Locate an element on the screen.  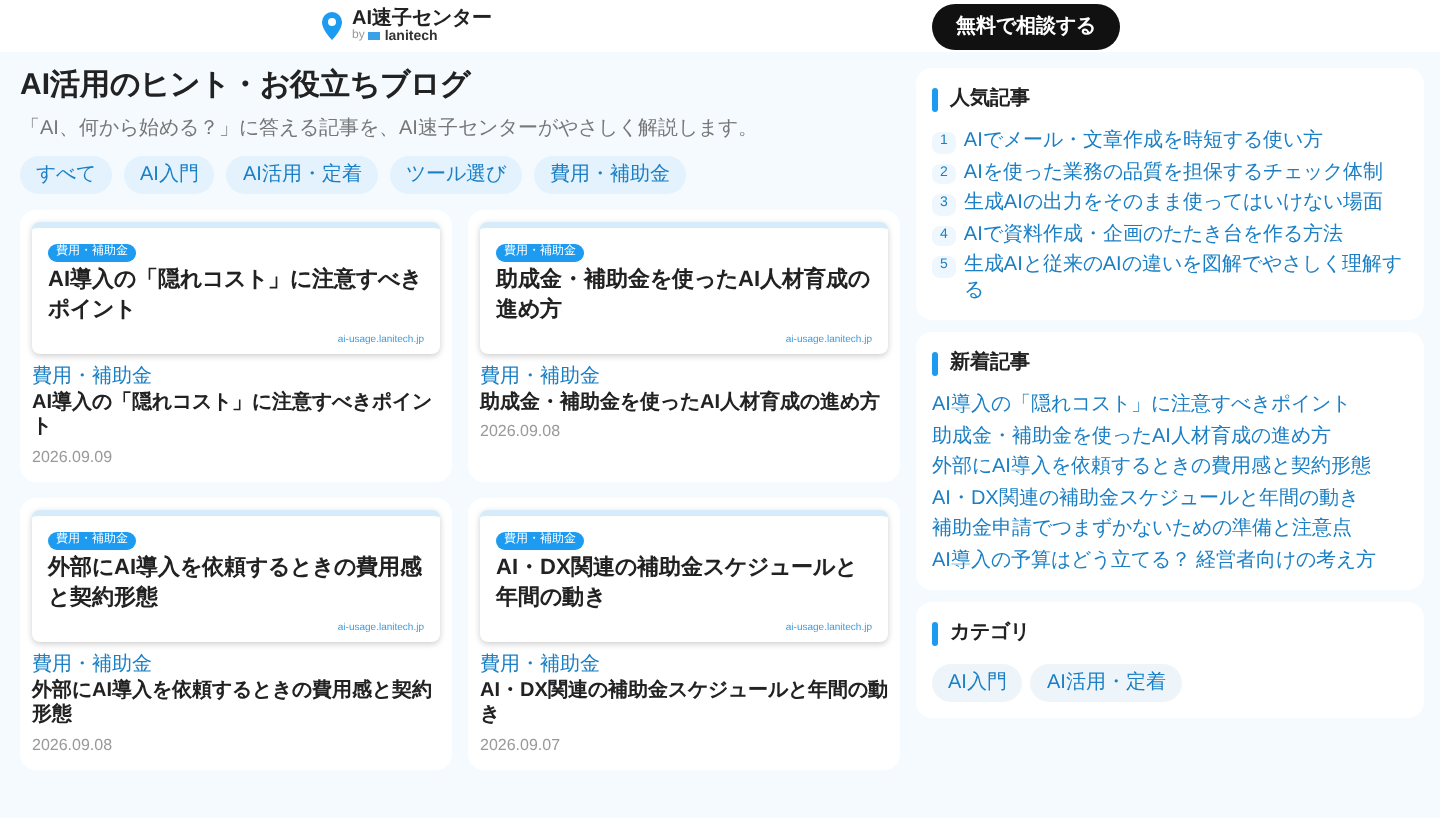
section-heading: 人気記事 is located at coordinates (990, 99).